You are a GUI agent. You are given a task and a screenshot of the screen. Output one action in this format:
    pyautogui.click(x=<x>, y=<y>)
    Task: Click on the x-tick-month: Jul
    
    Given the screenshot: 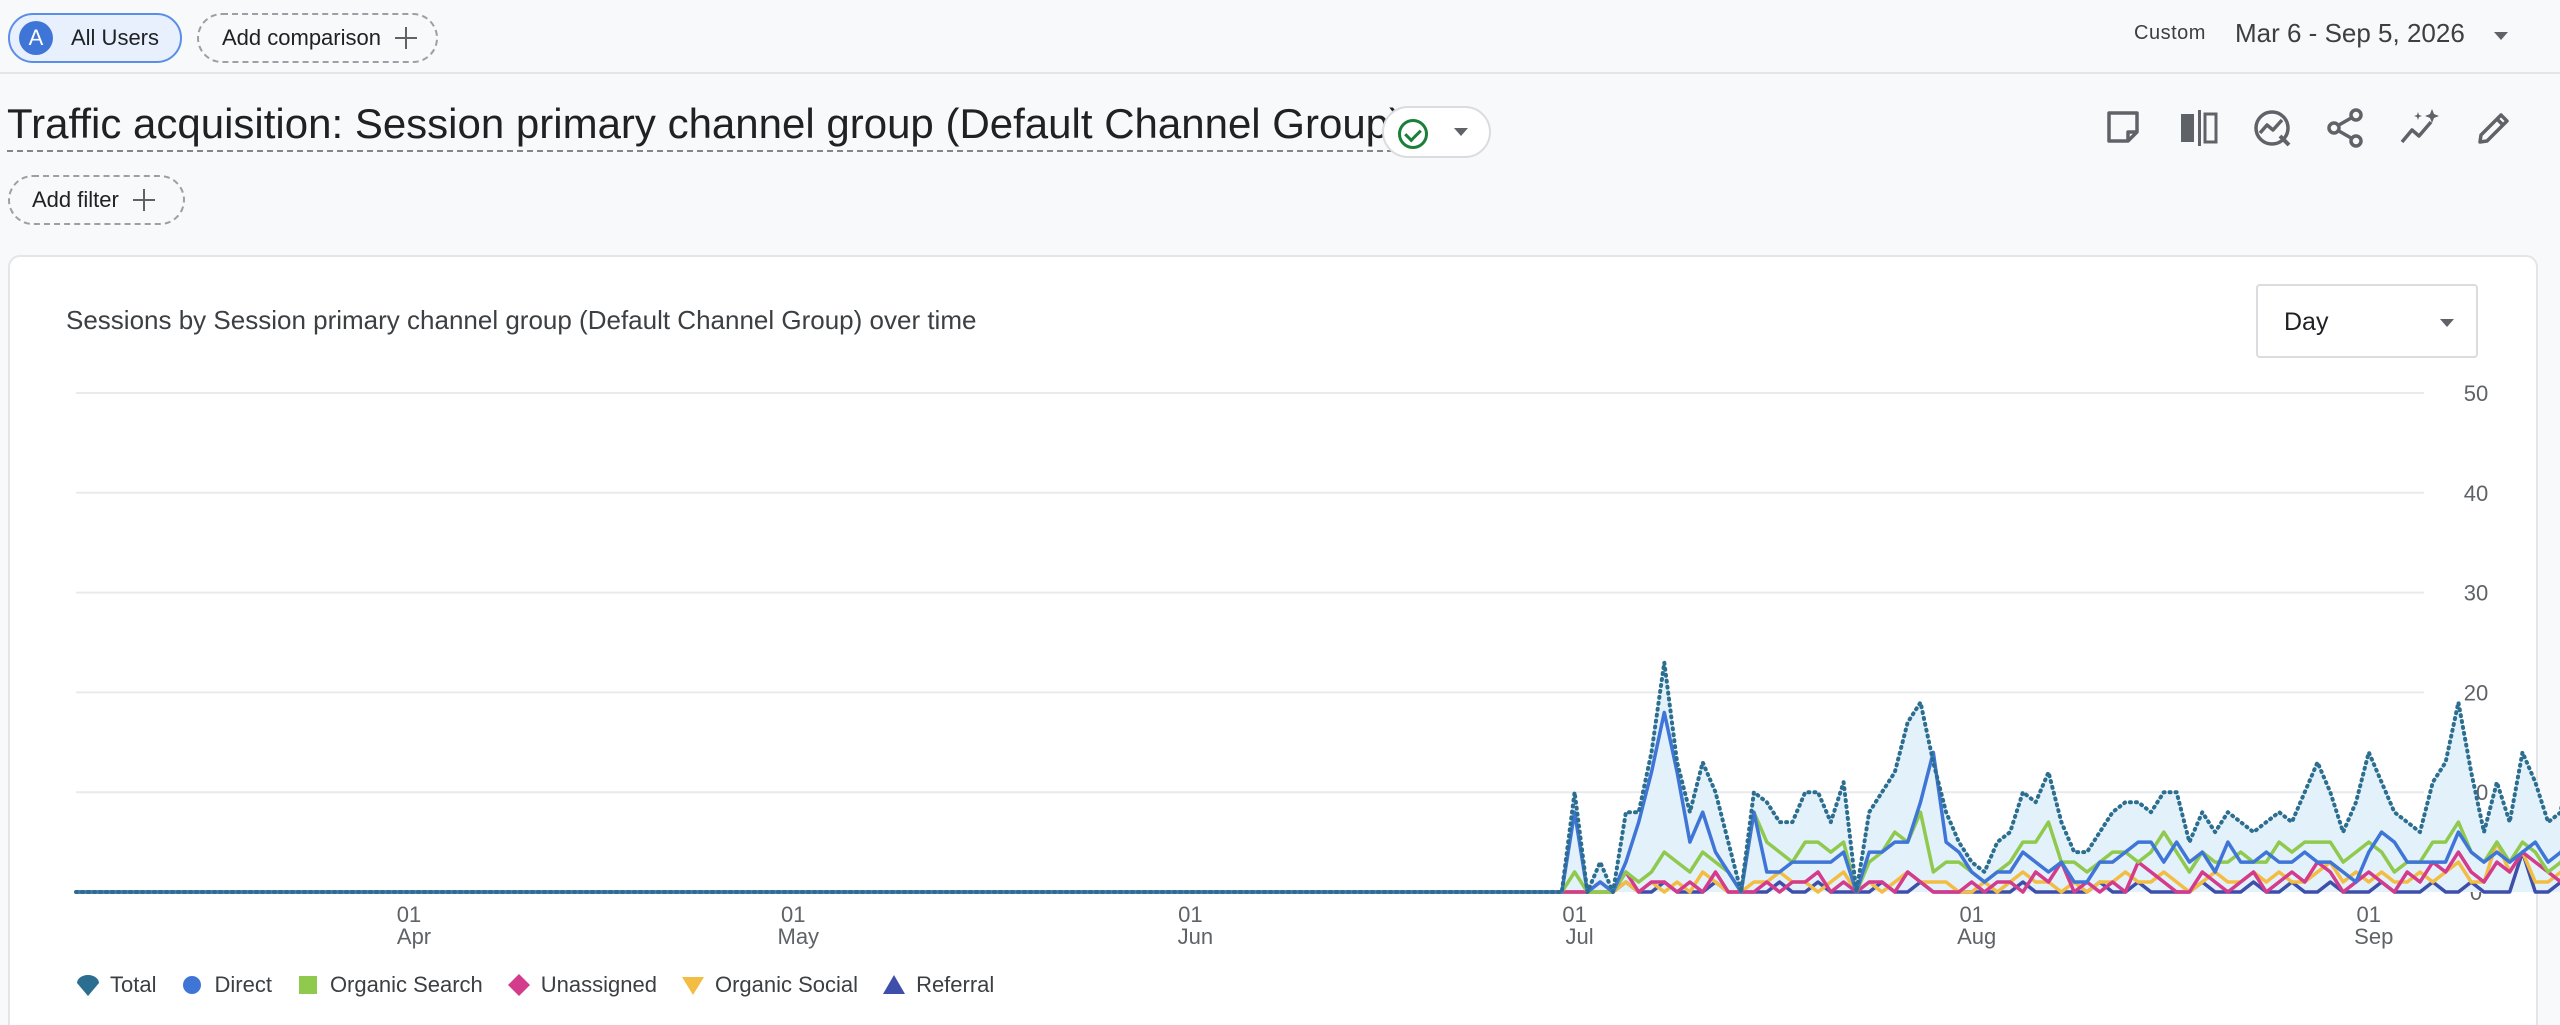 What is the action you would take?
    pyautogui.click(x=1580, y=936)
    